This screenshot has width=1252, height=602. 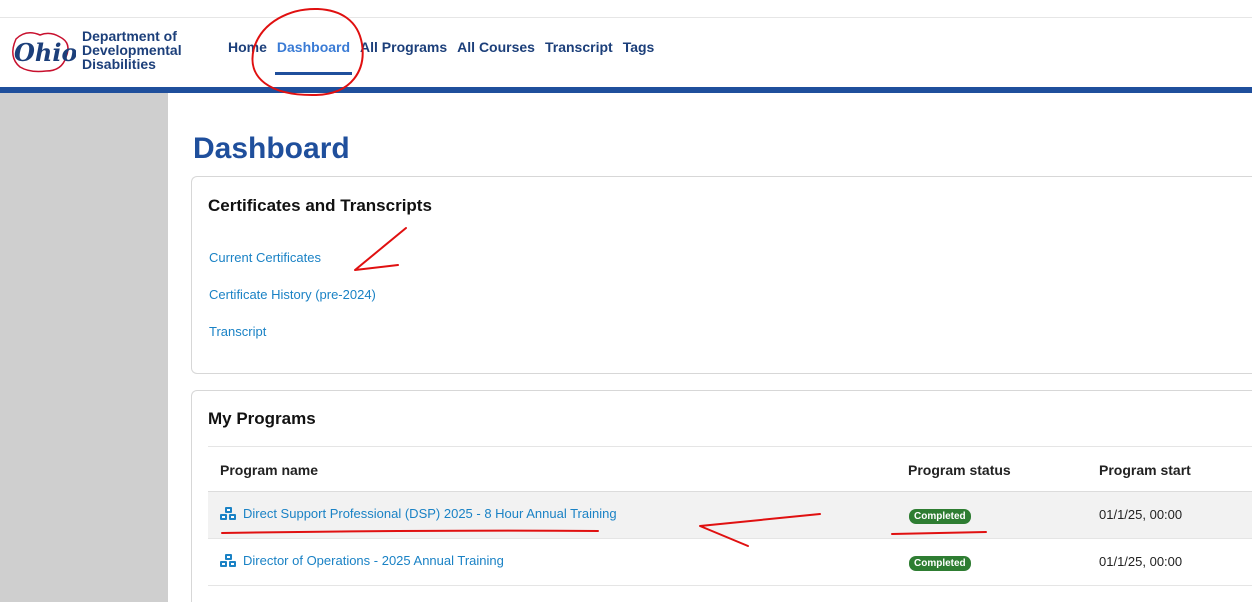 I want to click on nav-transcript: Transcript, so click(x=579, y=47).